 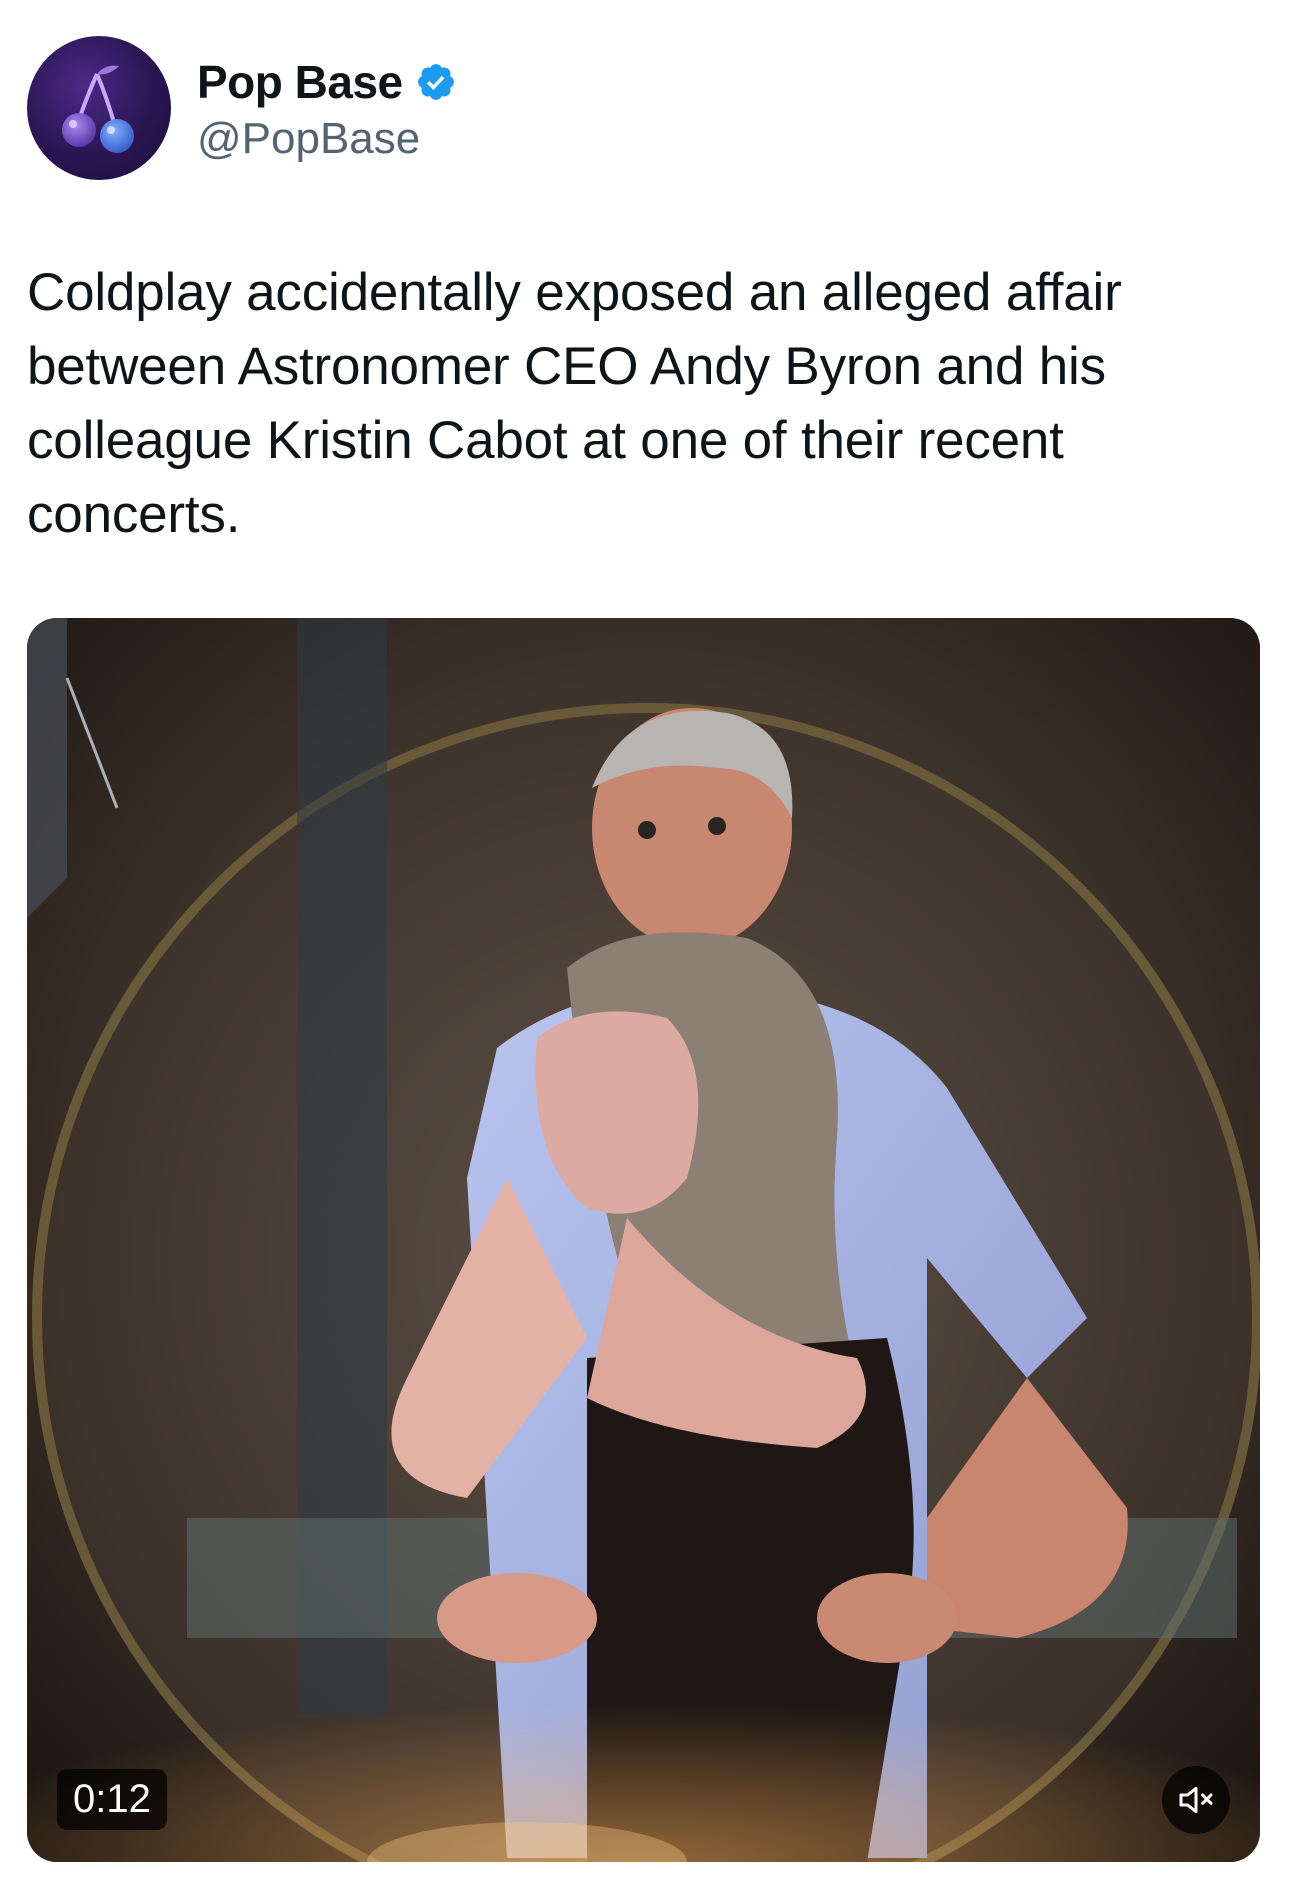 I want to click on mute-button, so click(x=1196, y=1800).